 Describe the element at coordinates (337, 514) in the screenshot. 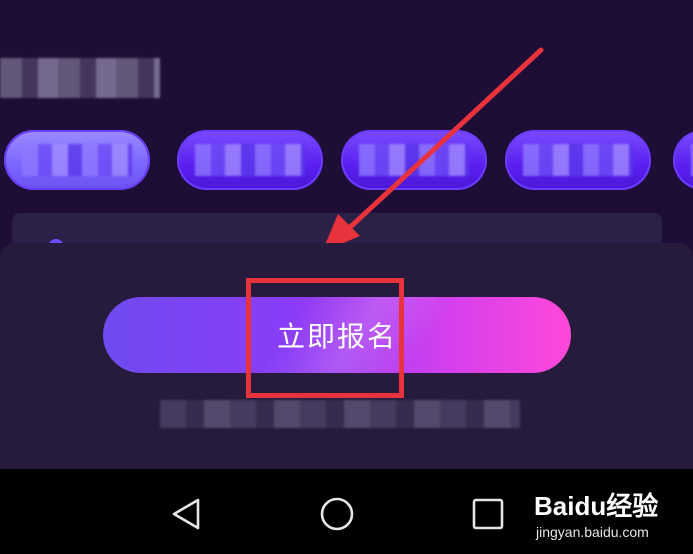

I see `home-icon` at that location.